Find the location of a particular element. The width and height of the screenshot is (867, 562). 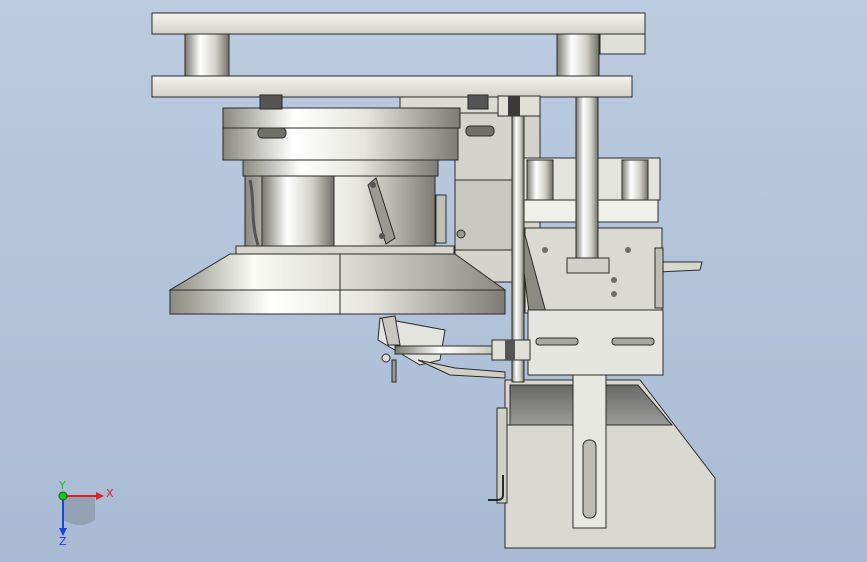

spindle-body is located at coordinates (345, 207).